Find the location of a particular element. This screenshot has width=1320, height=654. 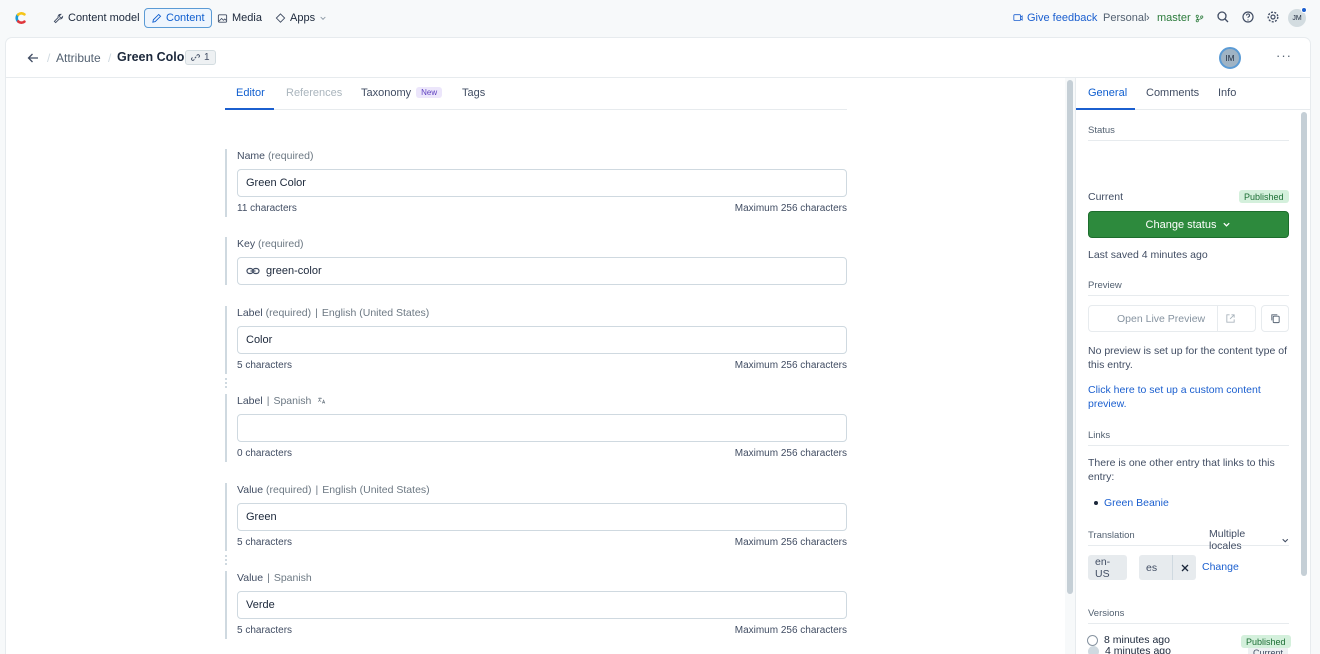

nav-content: Content is located at coordinates (178, 18).